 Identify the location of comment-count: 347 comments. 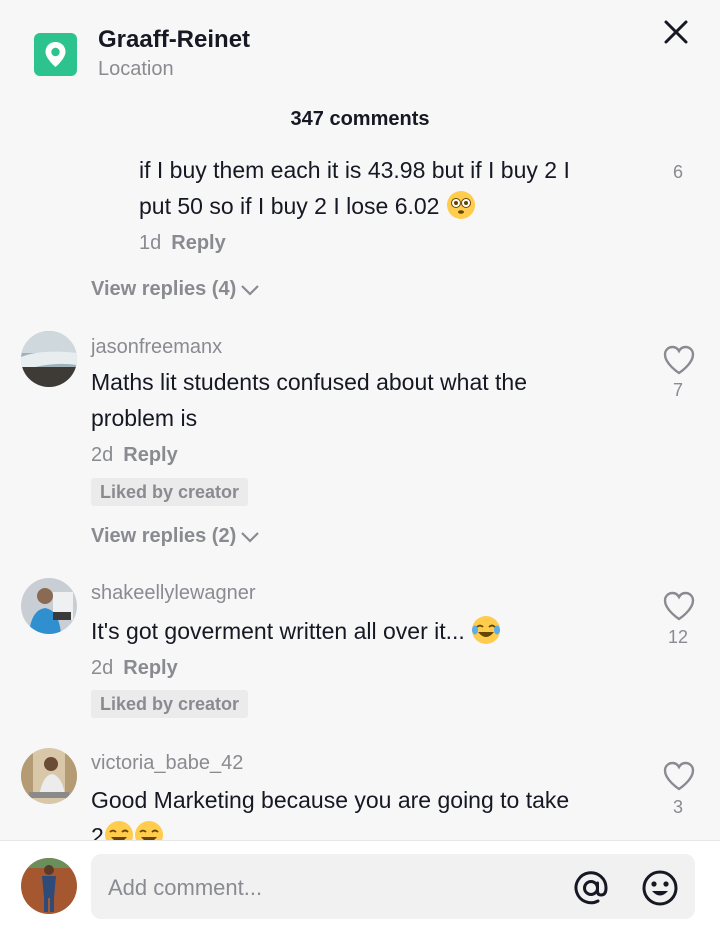
(360, 119).